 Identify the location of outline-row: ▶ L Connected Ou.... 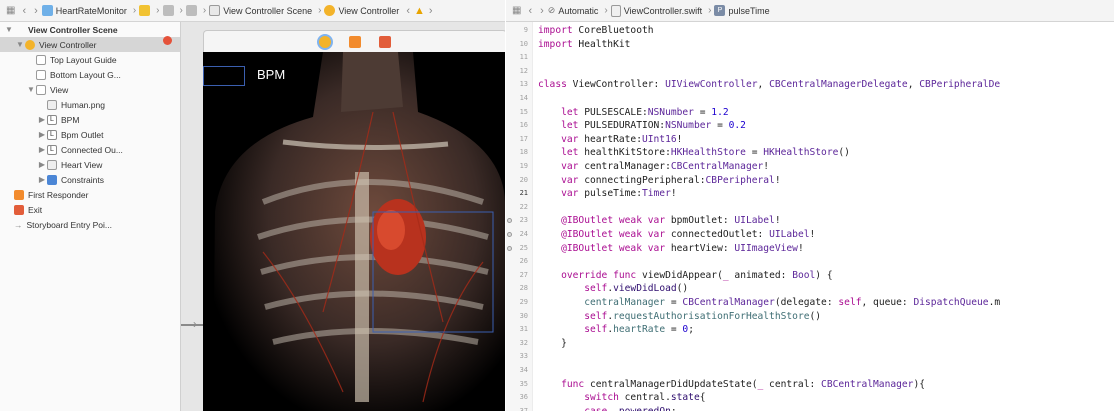
(90, 149).